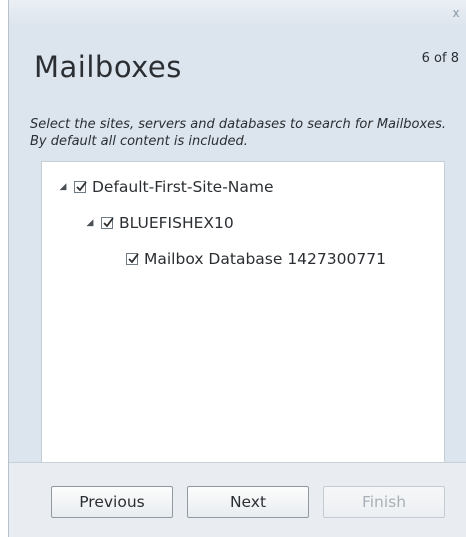  What do you see at coordinates (440, 58) in the screenshot?
I see `page-counter: 6 of 8` at bounding box center [440, 58].